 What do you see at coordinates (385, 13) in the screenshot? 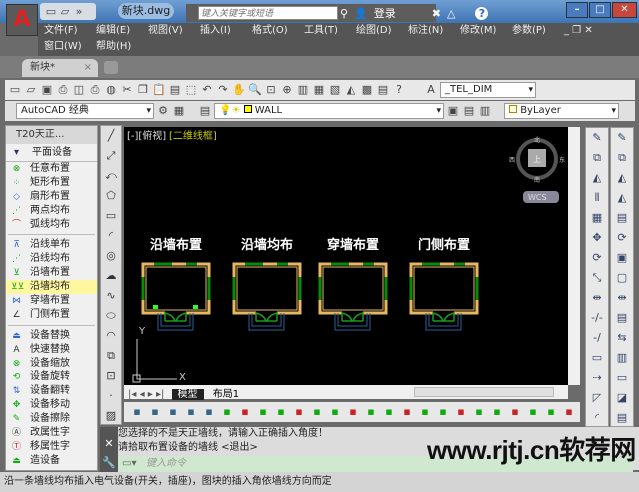
I see `login-link: 登录` at bounding box center [385, 13].